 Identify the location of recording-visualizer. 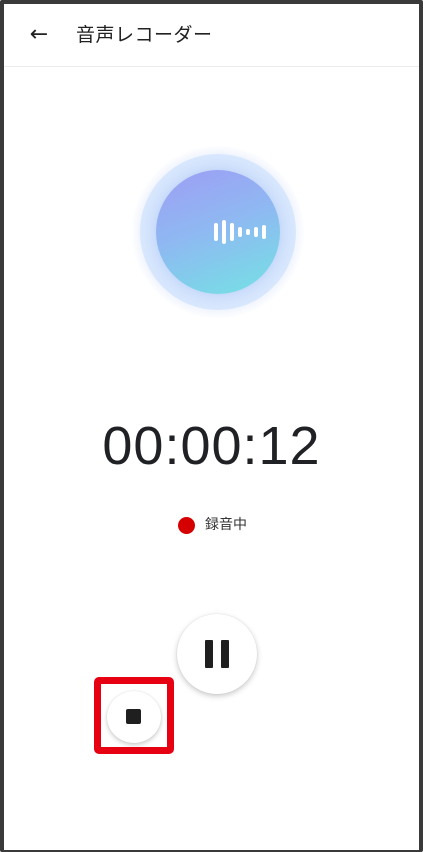
(218, 232).